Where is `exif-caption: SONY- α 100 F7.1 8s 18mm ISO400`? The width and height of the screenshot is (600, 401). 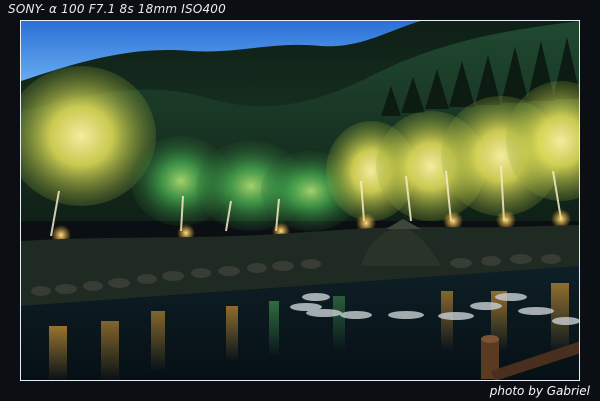 exif-caption: SONY- α 100 F7.1 8s 18mm ISO400 is located at coordinates (117, 9).